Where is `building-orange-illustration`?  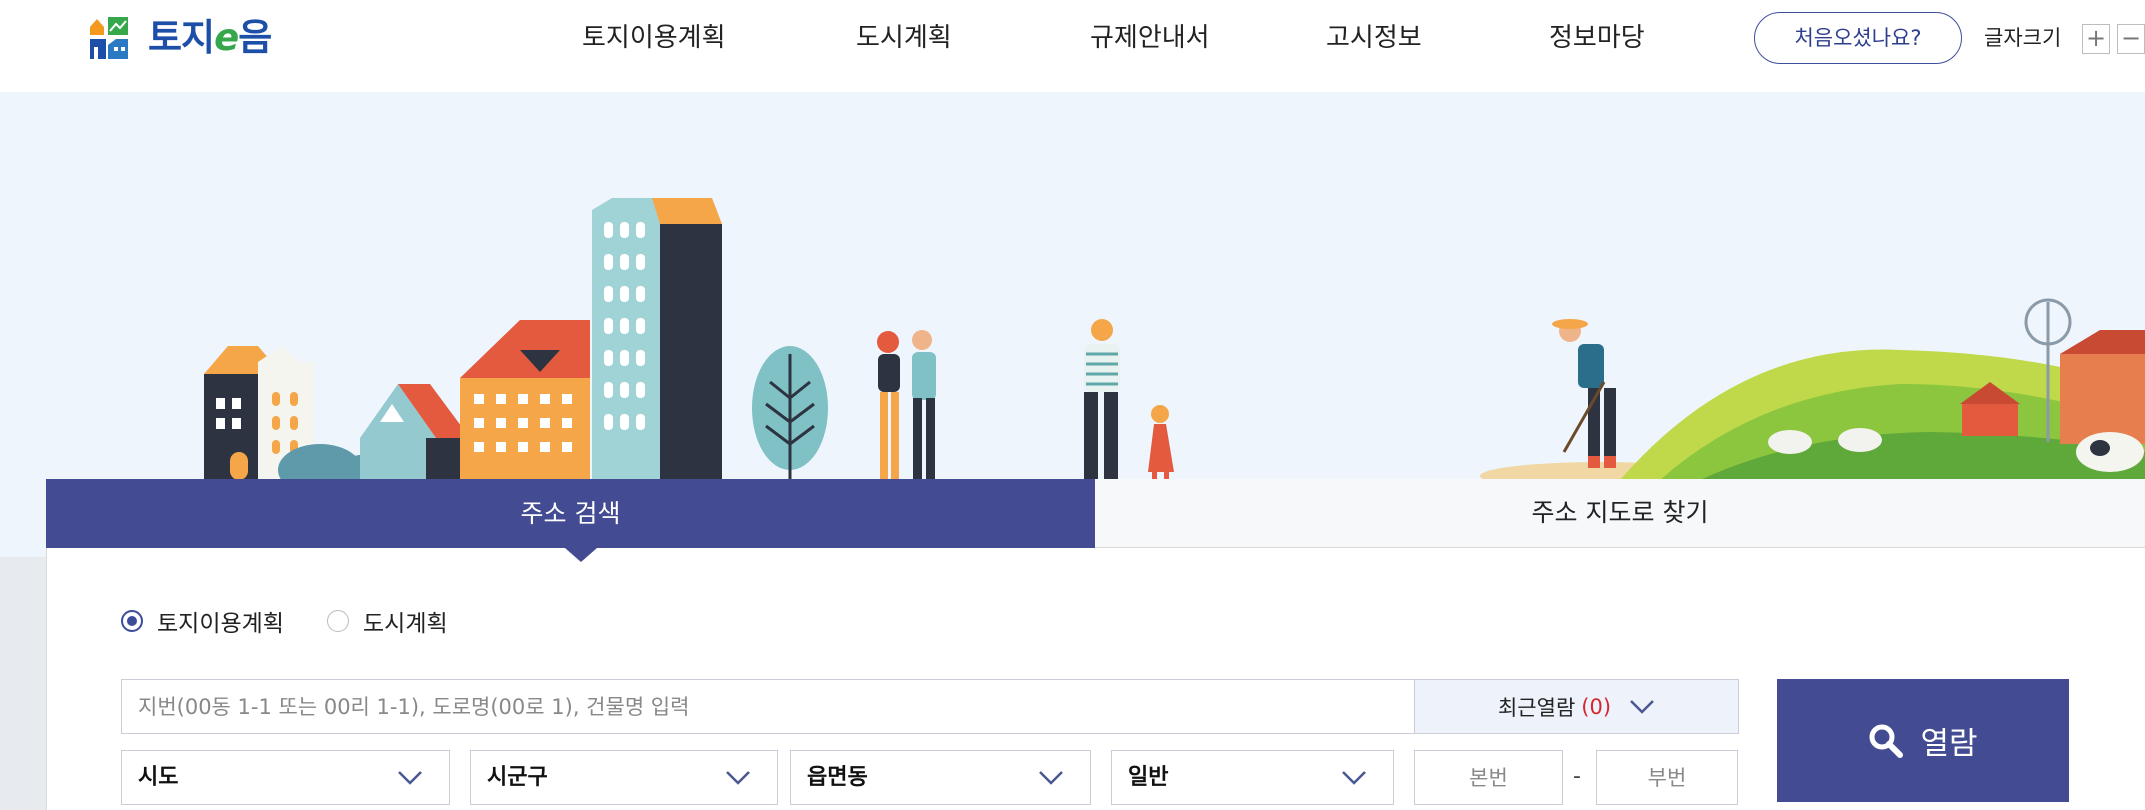 building-orange-illustration is located at coordinates (525, 400).